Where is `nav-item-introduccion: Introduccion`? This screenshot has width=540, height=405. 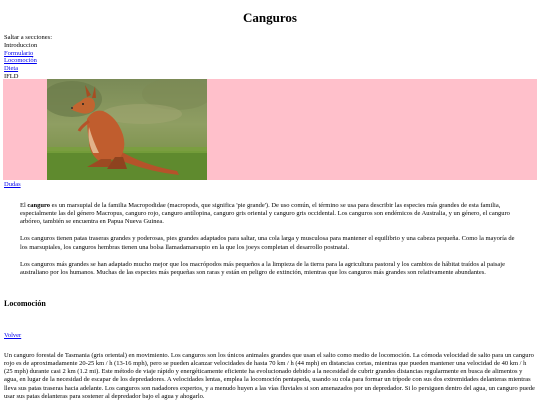 nav-item-introduccion: Introduccion is located at coordinates (21, 45).